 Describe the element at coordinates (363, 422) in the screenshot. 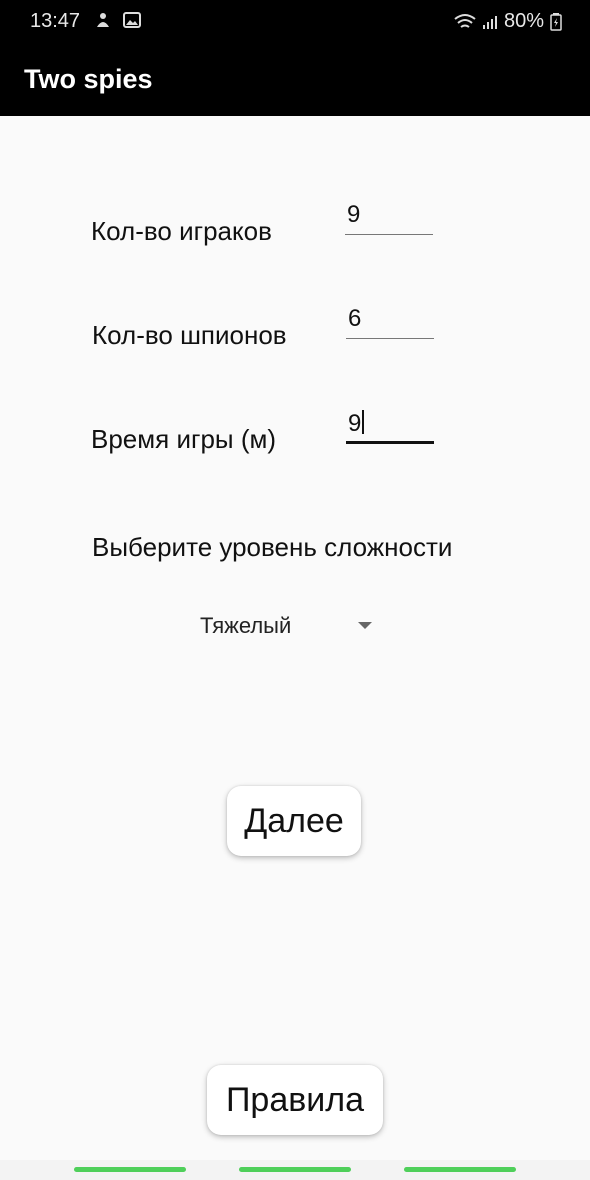

I see `text-caret` at that location.